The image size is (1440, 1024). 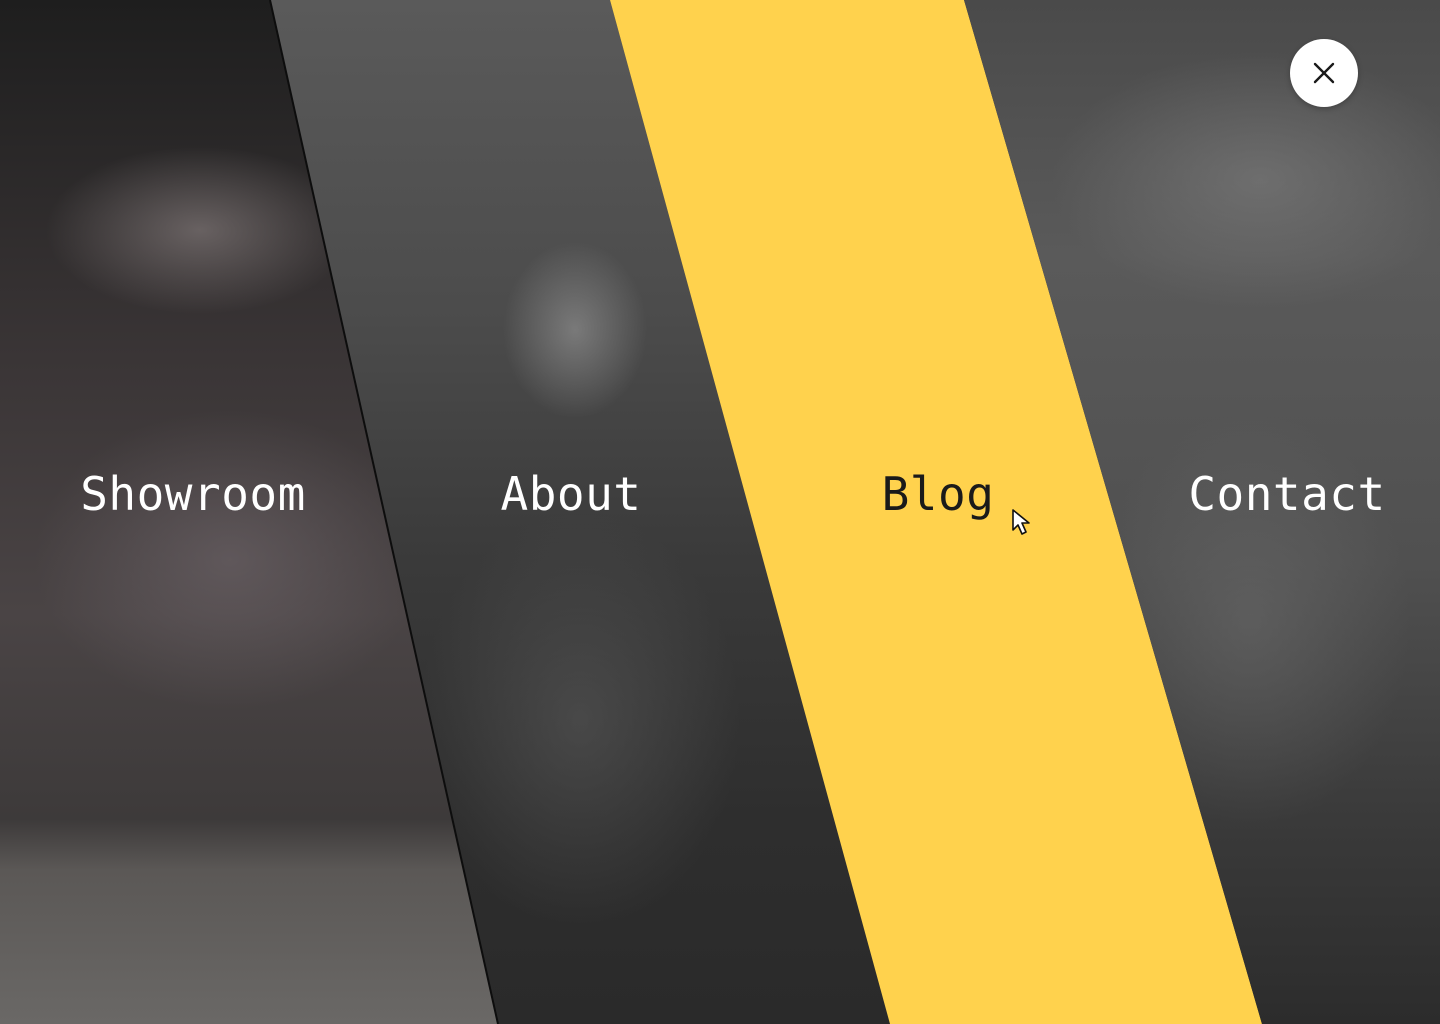 What do you see at coordinates (571, 494) in the screenshot?
I see `menu-item-about: About` at bounding box center [571, 494].